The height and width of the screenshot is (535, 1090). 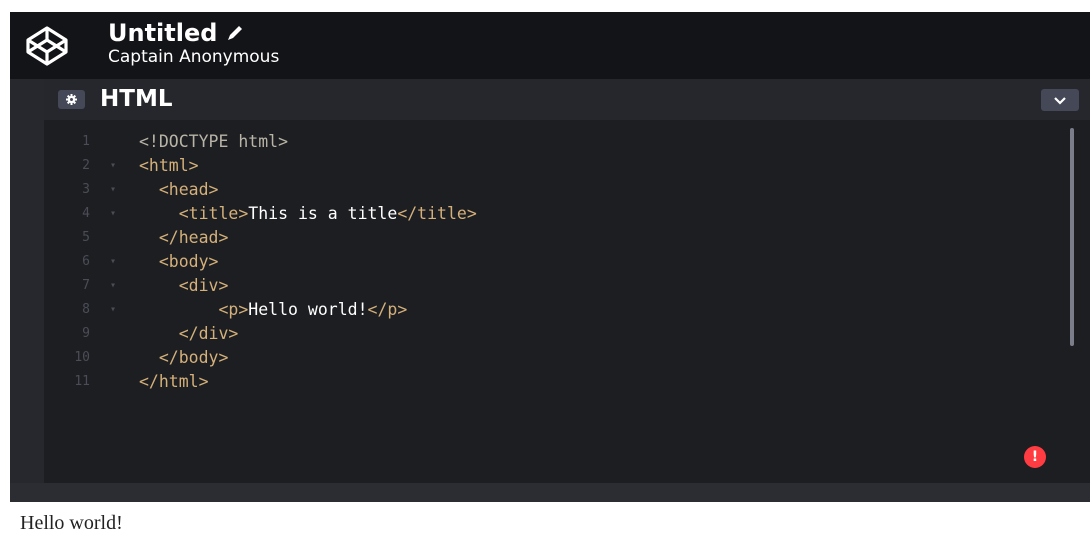 What do you see at coordinates (545, 518) in the screenshot?
I see `preview-pane: Hello world!` at bounding box center [545, 518].